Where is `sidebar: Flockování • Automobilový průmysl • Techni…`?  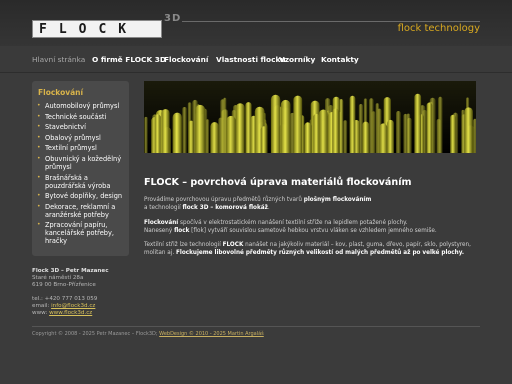 sidebar: Flockování • Automobilový průmysl • Techni… is located at coordinates (80, 168).